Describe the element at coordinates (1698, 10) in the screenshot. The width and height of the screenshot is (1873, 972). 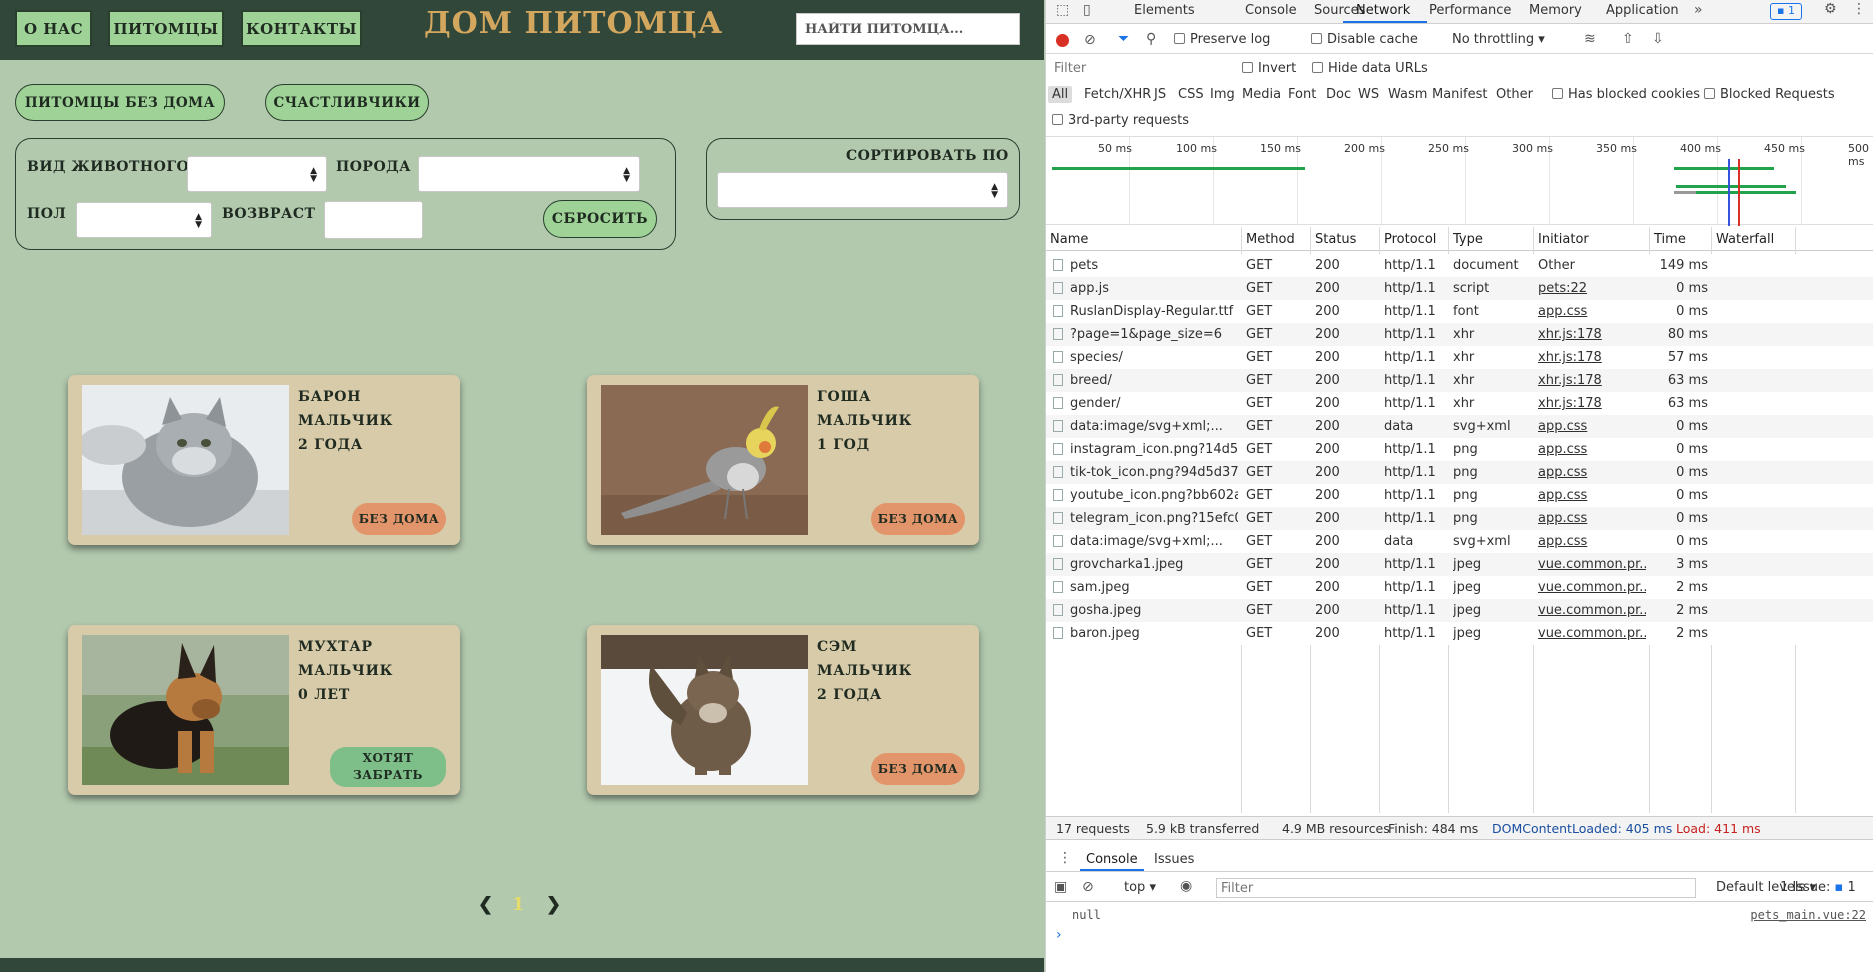
I see `more-tabs-icon: »` at that location.